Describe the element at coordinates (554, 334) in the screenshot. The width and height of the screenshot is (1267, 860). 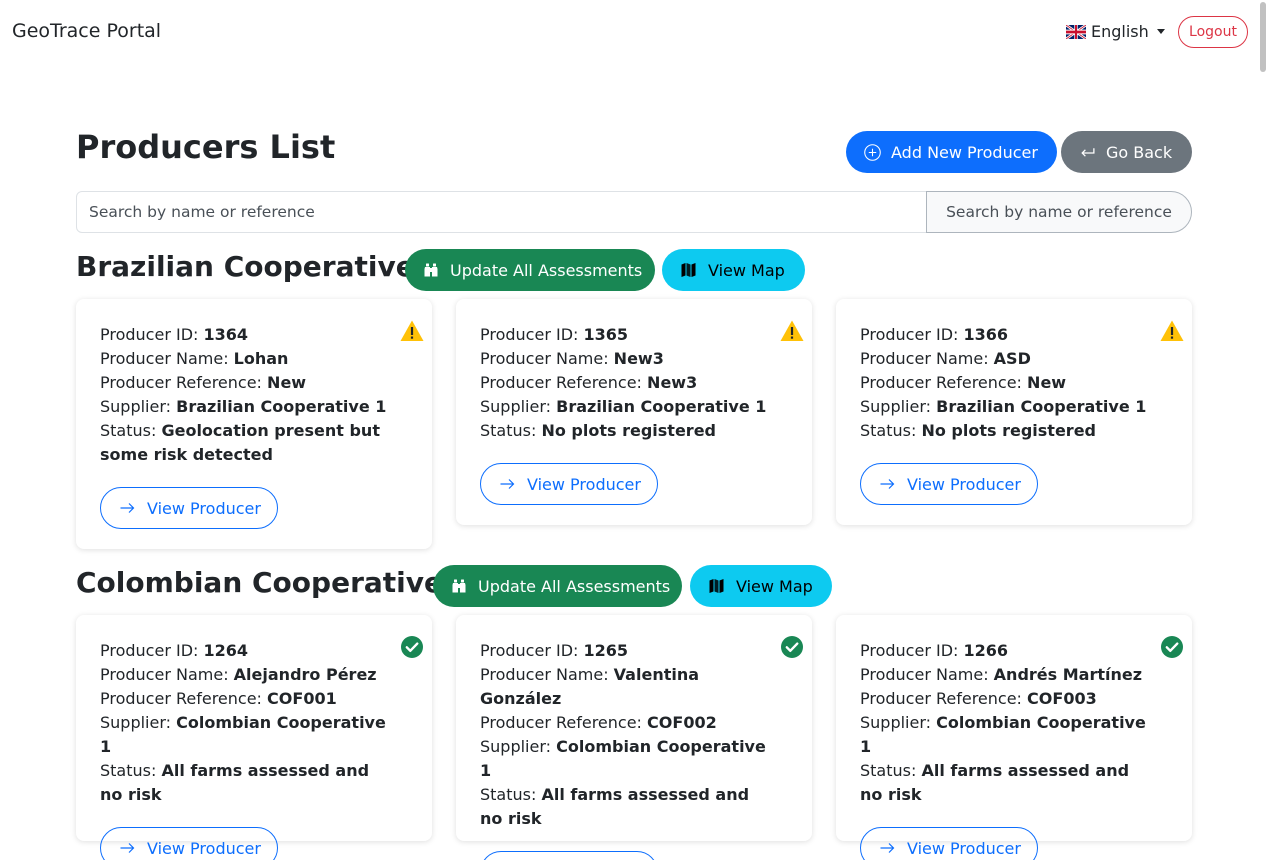
I see `producer-id-line: Producer ID: 1365` at that location.